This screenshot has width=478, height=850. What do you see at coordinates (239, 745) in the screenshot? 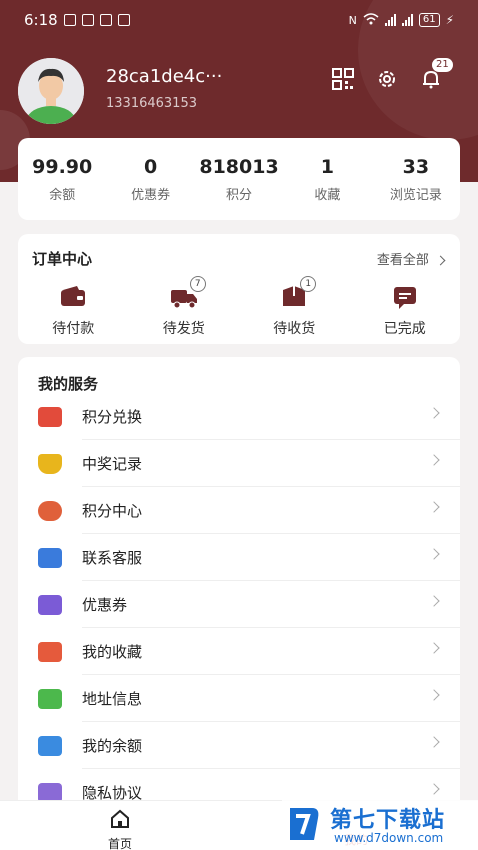
I see `service-item-balance: 我的余额` at bounding box center [239, 745].